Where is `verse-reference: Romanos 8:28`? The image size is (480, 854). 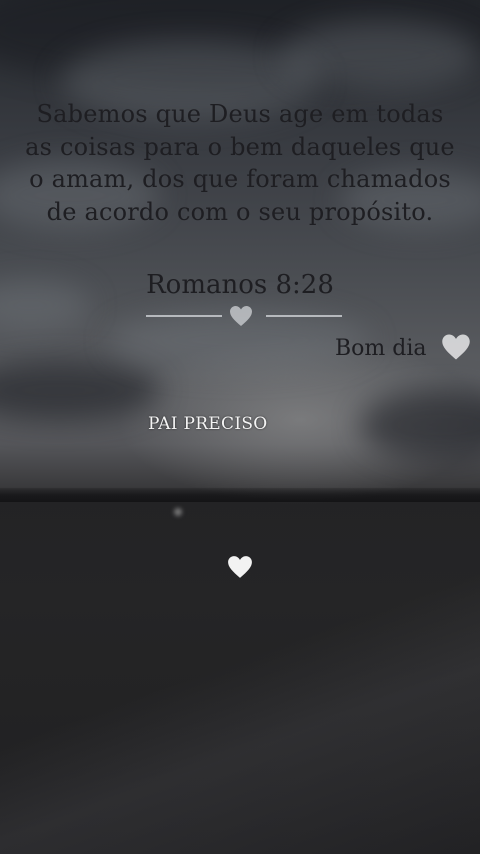 verse-reference: Romanos 8:28 is located at coordinates (240, 285).